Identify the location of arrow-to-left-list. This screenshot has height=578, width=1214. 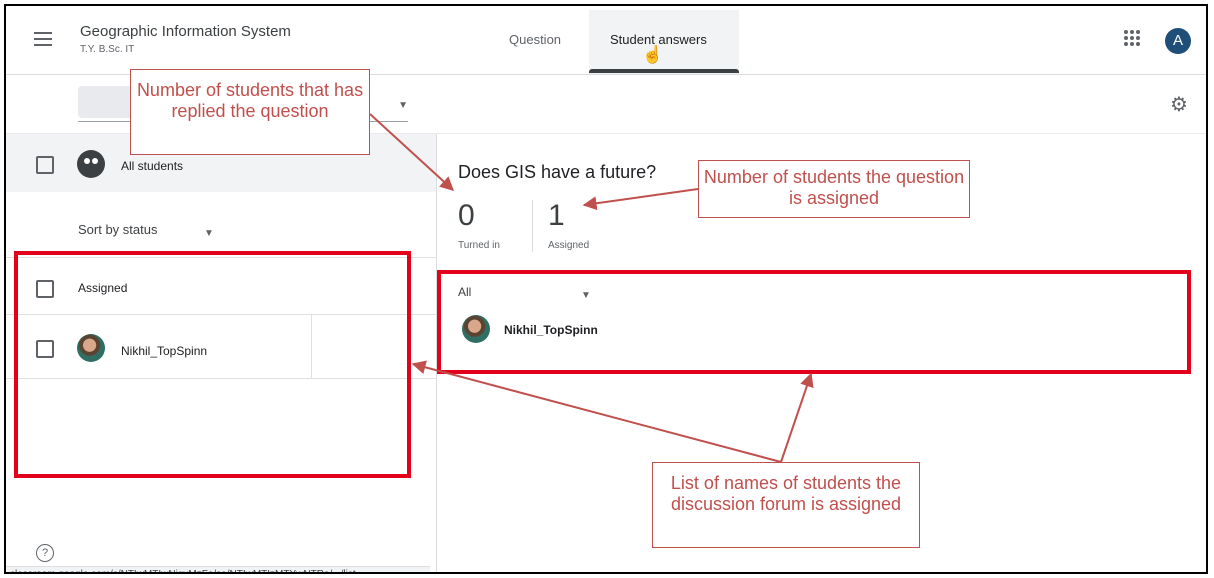
(596, 411).